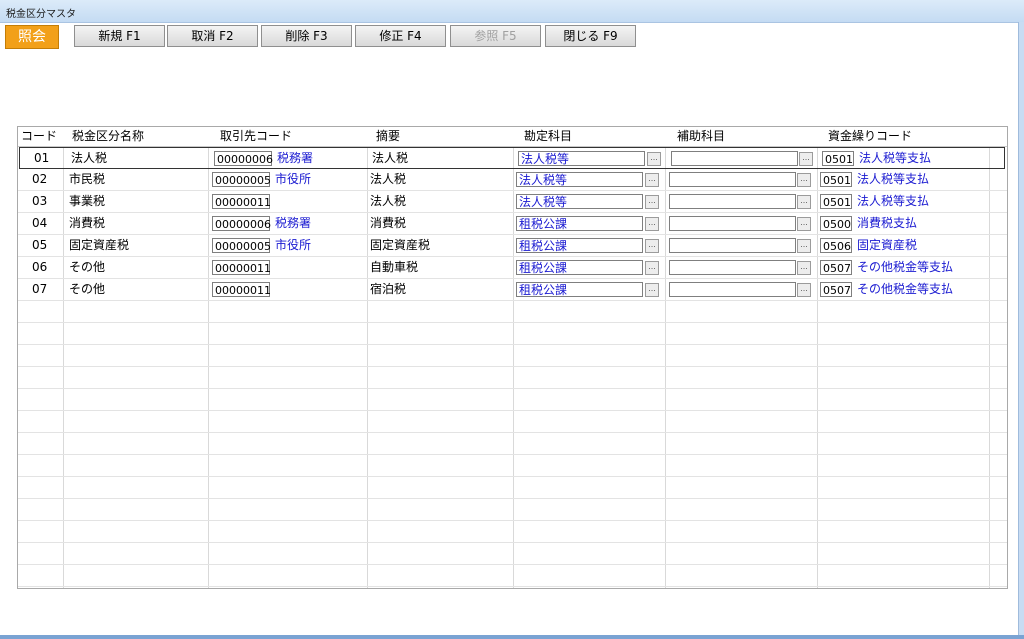 The width and height of the screenshot is (1024, 639). Describe the element at coordinates (512, 158) in the screenshot. I see `table-row: 01 法人税 00000006 税務署 法人税 法人税等...... 0501 法人税等支払` at that location.